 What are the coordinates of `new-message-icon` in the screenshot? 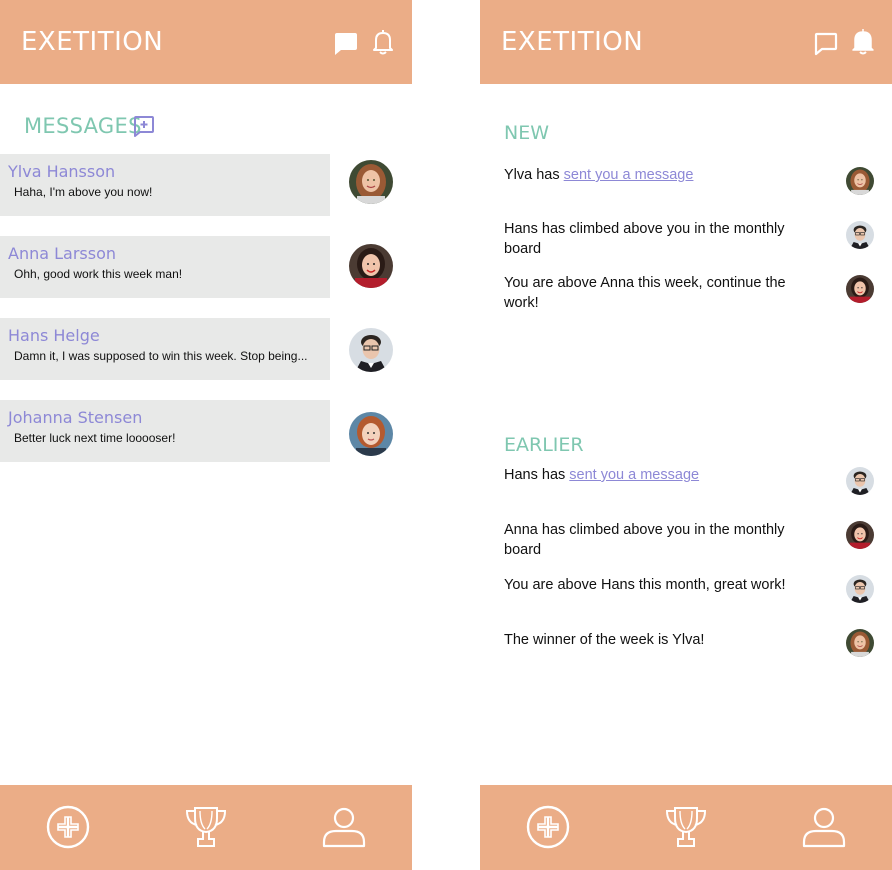 It's located at (144, 126).